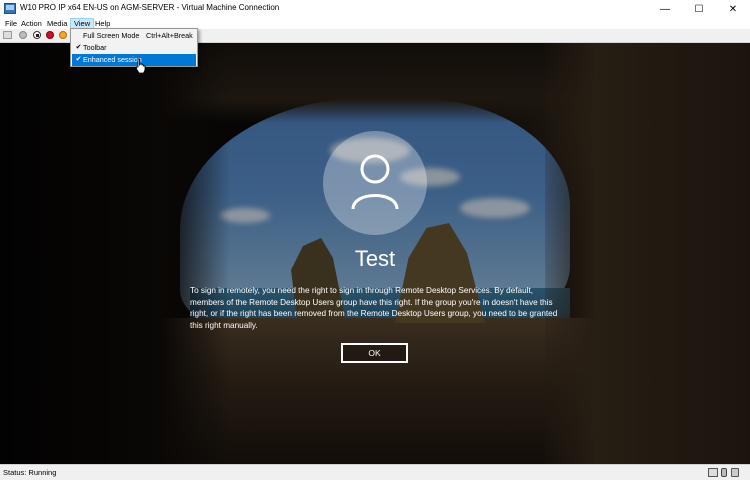 The height and width of the screenshot is (480, 750). What do you see at coordinates (10, 8) in the screenshot?
I see `vm-connection-icon` at bounding box center [10, 8].